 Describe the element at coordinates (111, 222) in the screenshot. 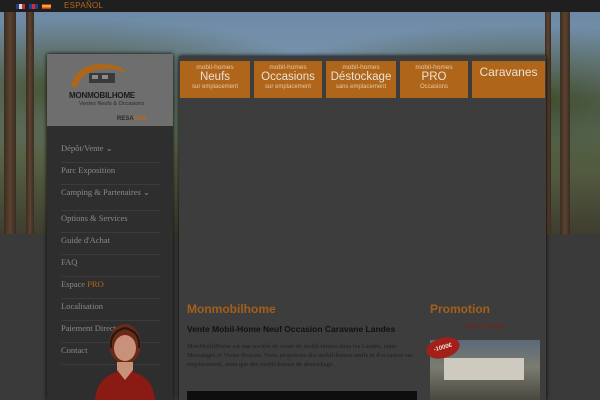

I see `sidebar-item-options: Options & Services` at that location.